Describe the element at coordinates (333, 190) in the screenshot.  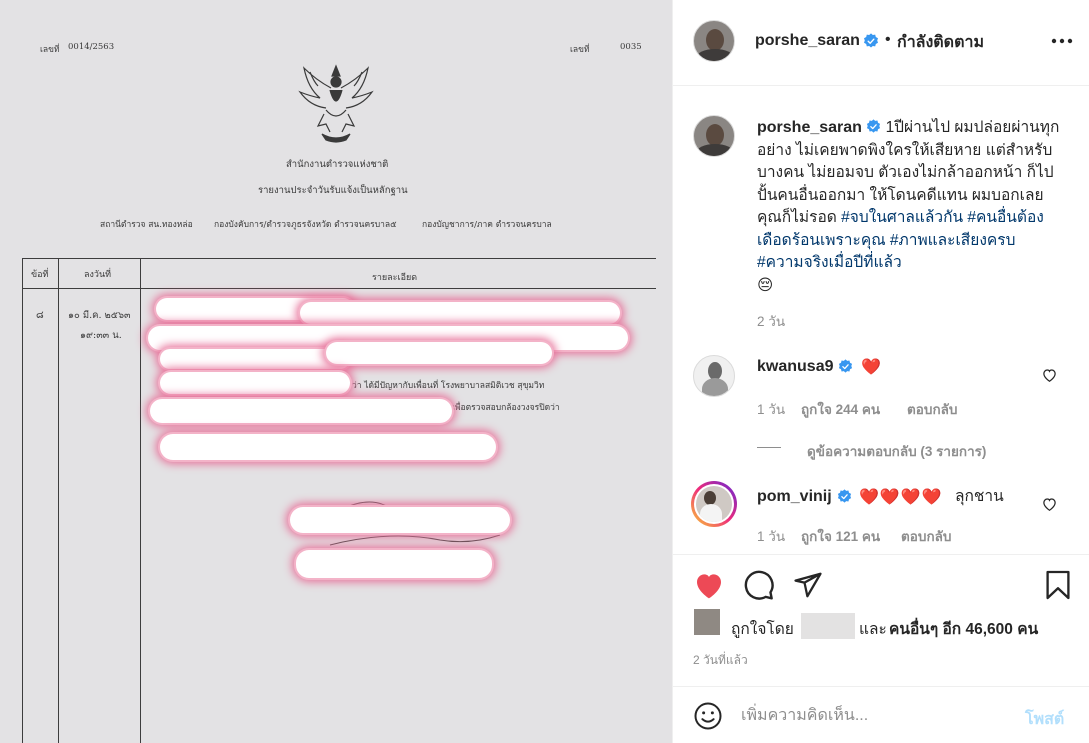
I see `report-title: รายงานประจำวันรับแจ้งเป็นหลักฐาน` at that location.